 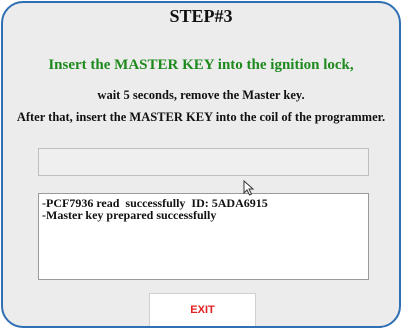 What do you see at coordinates (129, 215) in the screenshot?
I see `log-line: -Master key prepared successfully` at bounding box center [129, 215].